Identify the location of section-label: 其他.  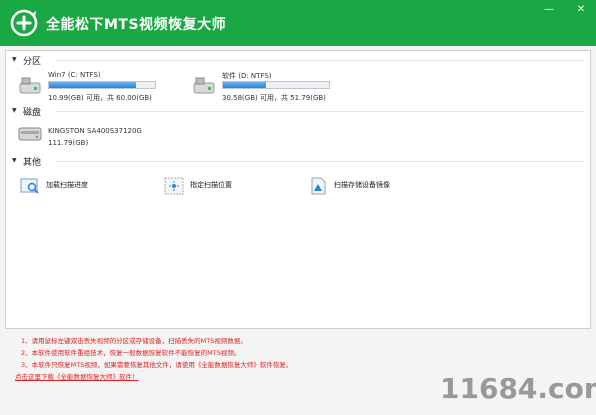
(32, 163).